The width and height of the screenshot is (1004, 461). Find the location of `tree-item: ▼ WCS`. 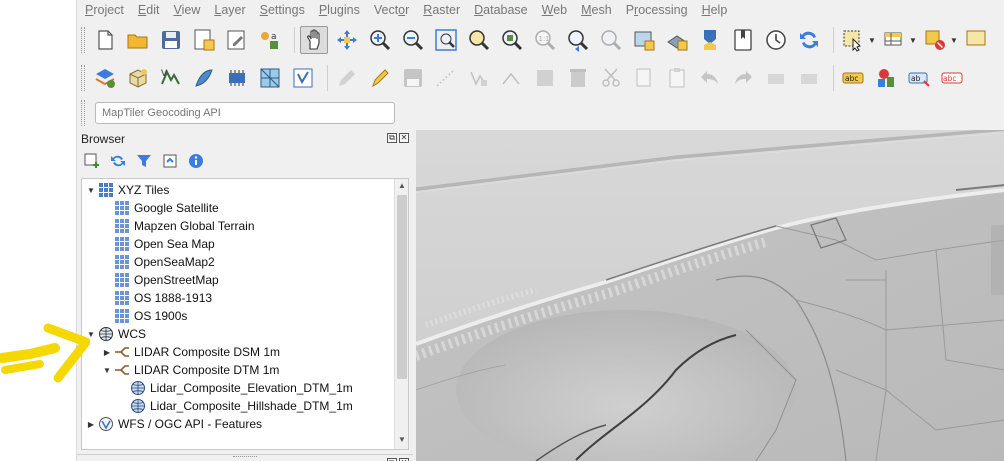

tree-item: ▼ WCS is located at coordinates (116, 334).